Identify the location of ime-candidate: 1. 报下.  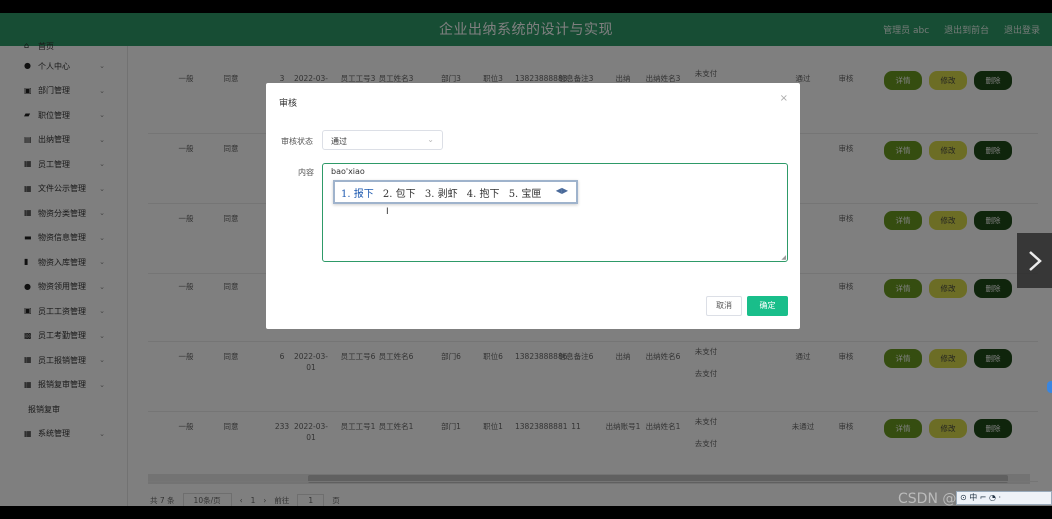
(357, 194).